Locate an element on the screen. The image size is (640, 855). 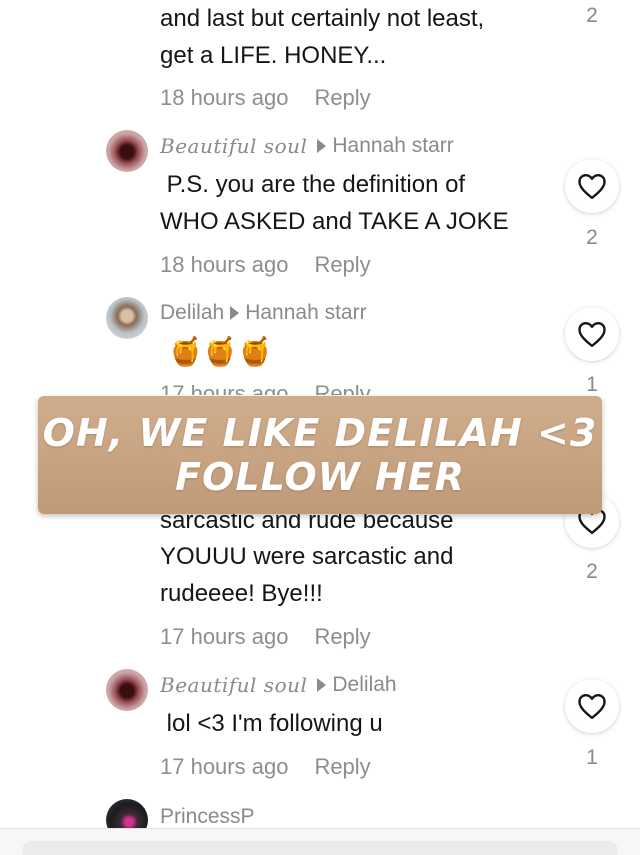
comment-input is located at coordinates (320, 848).